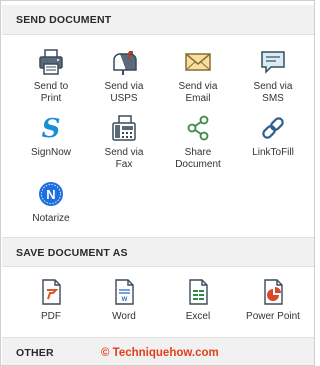  Describe the element at coordinates (198, 292) in the screenshot. I see `excel-file-icon` at that location.